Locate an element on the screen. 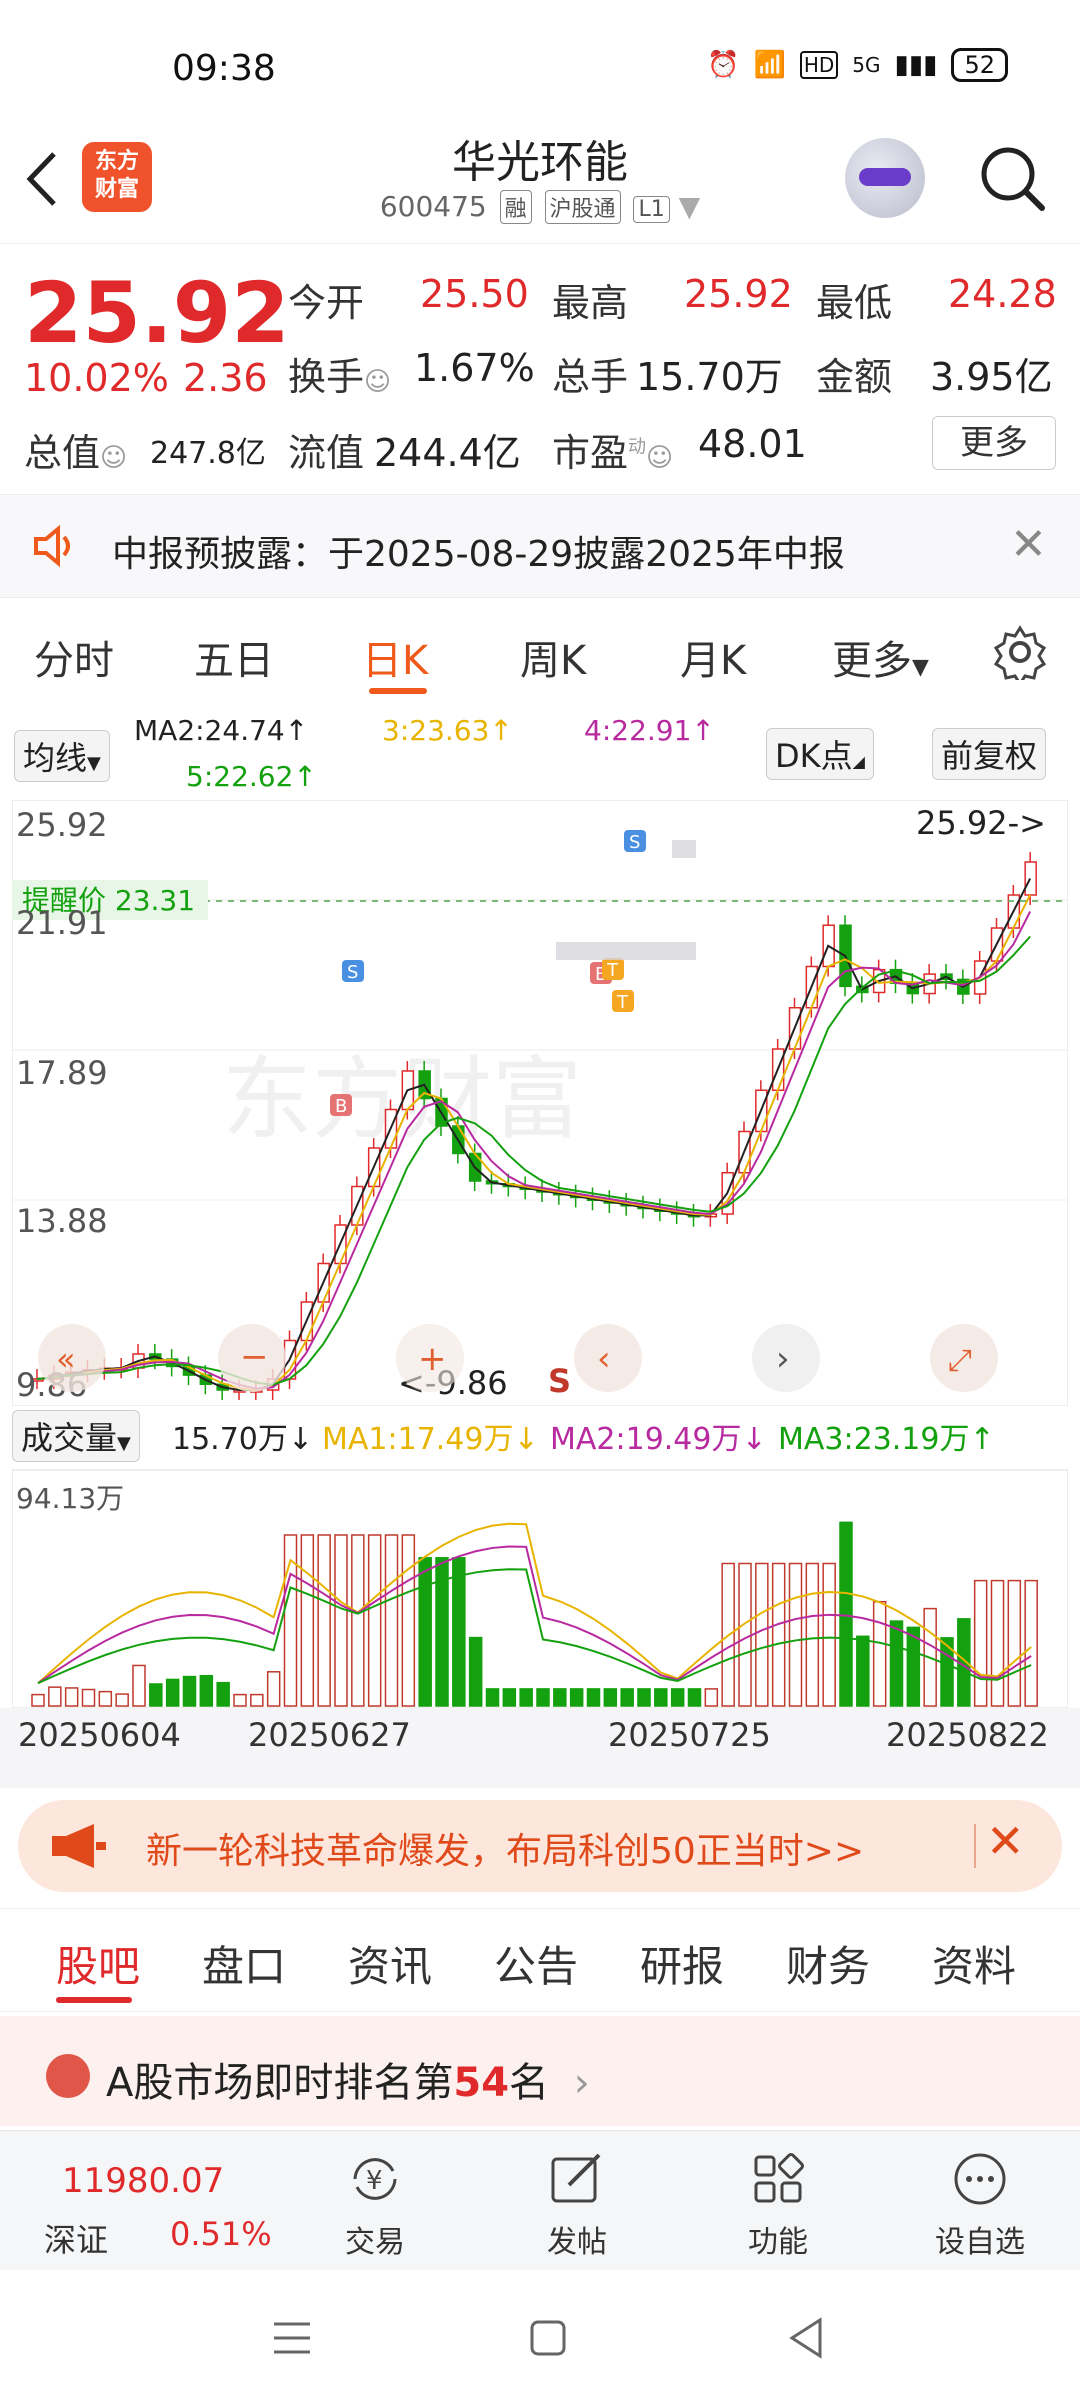 The width and height of the screenshot is (1080, 2400). promo-banner: 新一轮科技革命爆发，布局科创50正当时>> ✕ is located at coordinates (540, 1846).